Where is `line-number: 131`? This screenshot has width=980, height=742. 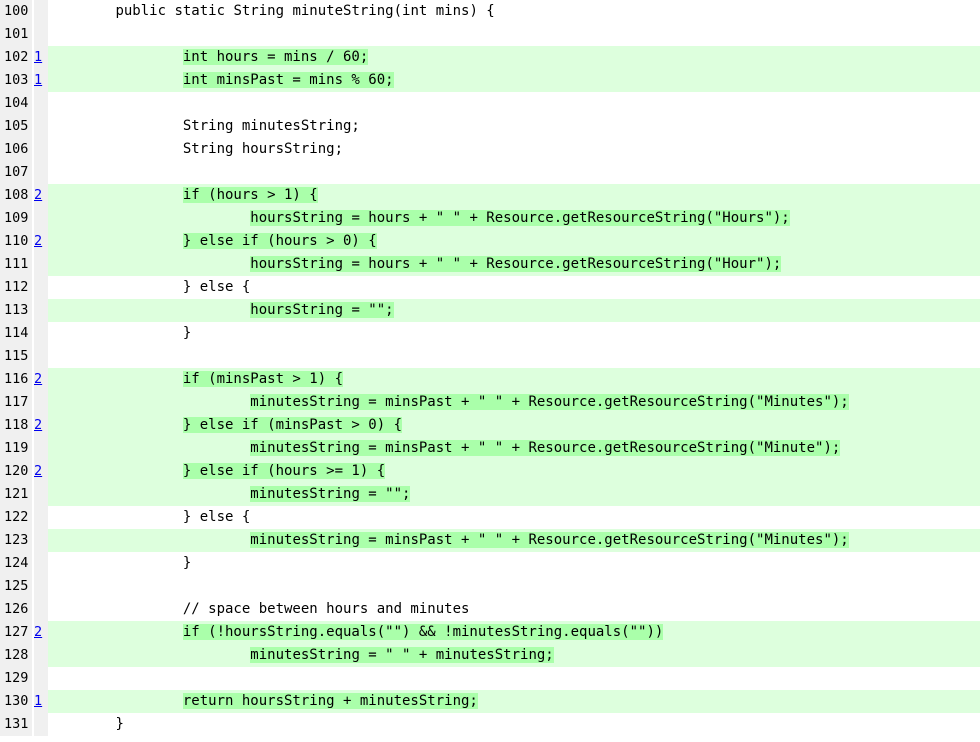 line-number: 131 is located at coordinates (16, 724).